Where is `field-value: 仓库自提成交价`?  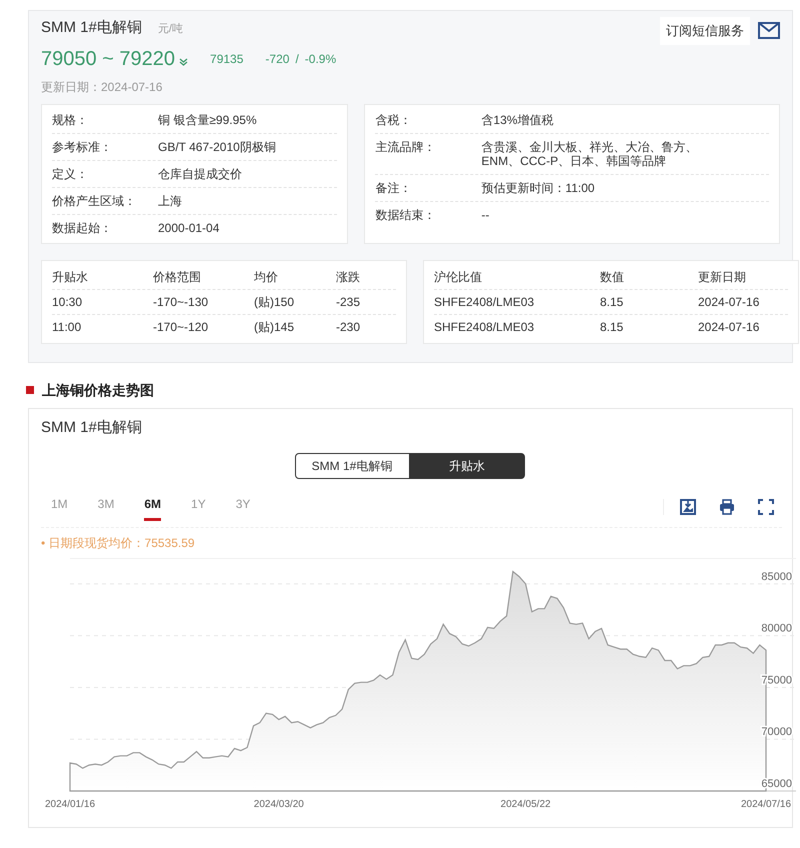 field-value: 仓库自提成交价 is located at coordinates (200, 173).